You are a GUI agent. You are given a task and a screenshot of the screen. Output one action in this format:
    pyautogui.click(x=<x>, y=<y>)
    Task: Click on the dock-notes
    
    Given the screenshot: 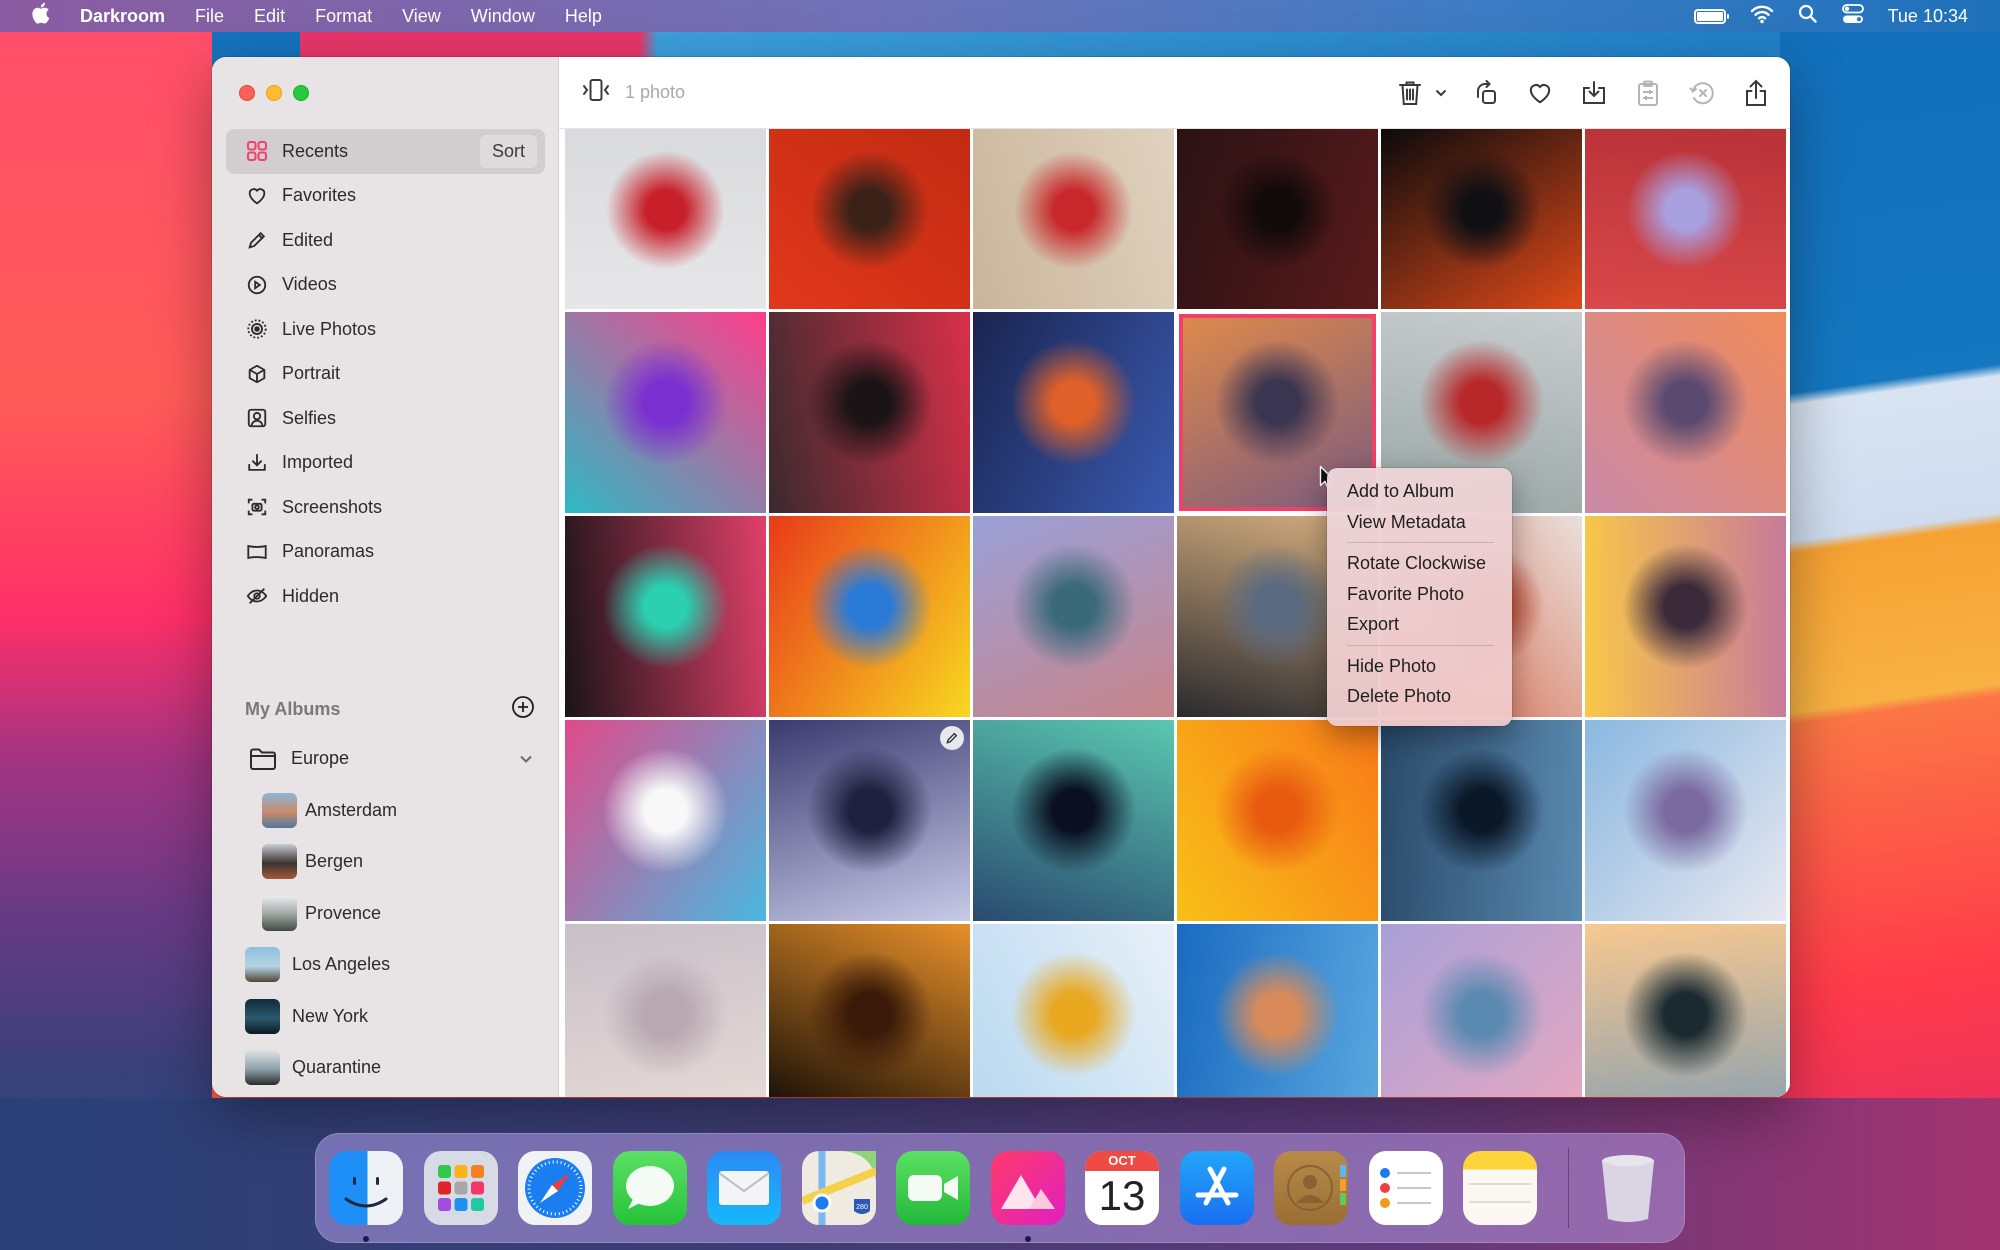 What is the action you would take?
    pyautogui.click(x=1500, y=1188)
    